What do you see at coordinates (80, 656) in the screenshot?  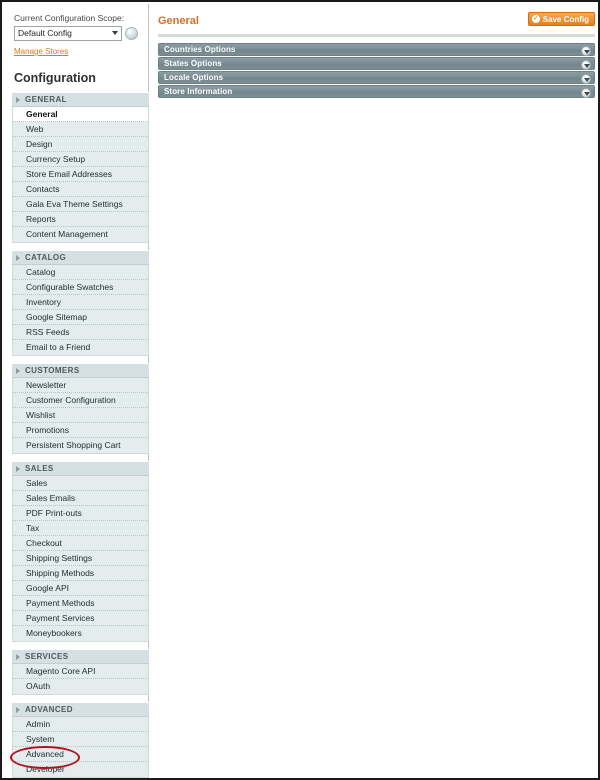 I see `nav-section-services: SERVICES` at bounding box center [80, 656].